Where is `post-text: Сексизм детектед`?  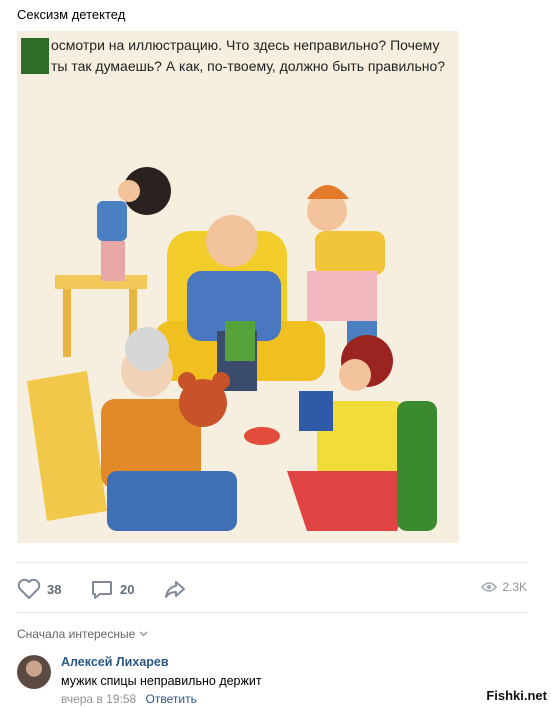 post-text: Сексизм детектед is located at coordinates (71, 14).